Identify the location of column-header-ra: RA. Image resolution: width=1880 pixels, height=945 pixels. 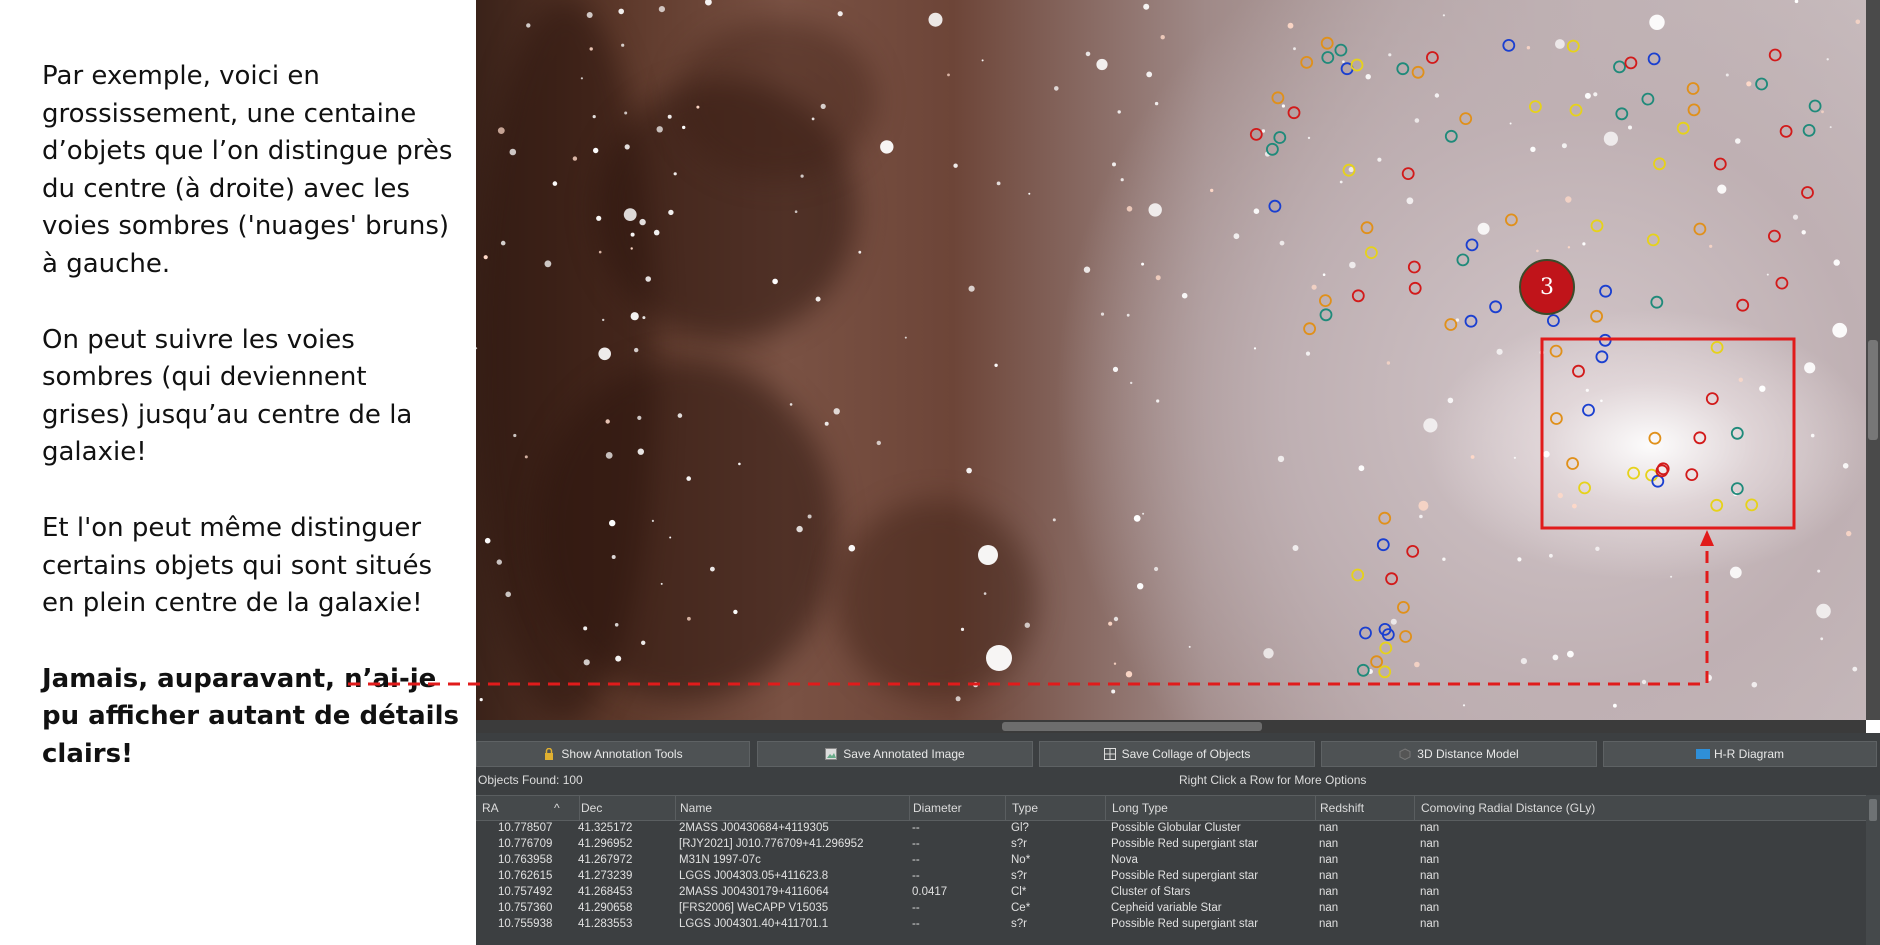
(490, 808).